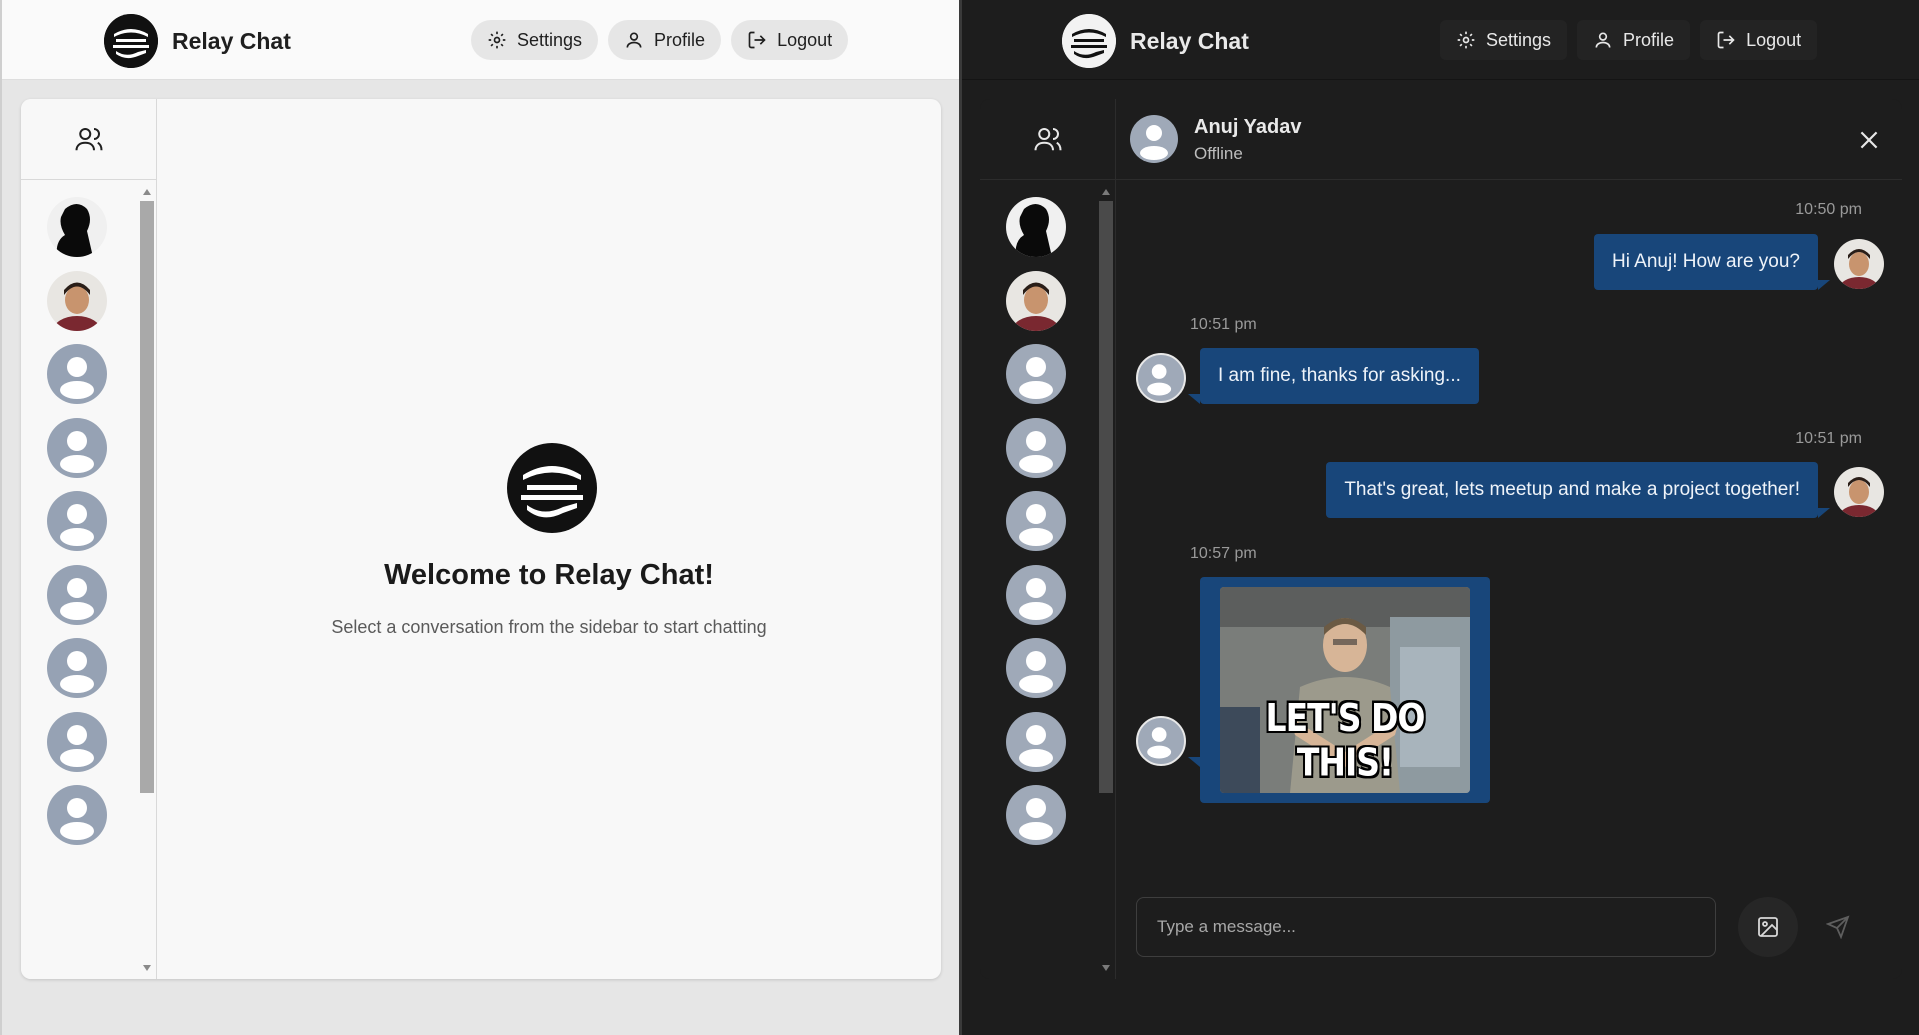 The width and height of the screenshot is (1919, 1035). What do you see at coordinates (1828, 209) in the screenshot?
I see `message-timestamp: 10:50 pm` at bounding box center [1828, 209].